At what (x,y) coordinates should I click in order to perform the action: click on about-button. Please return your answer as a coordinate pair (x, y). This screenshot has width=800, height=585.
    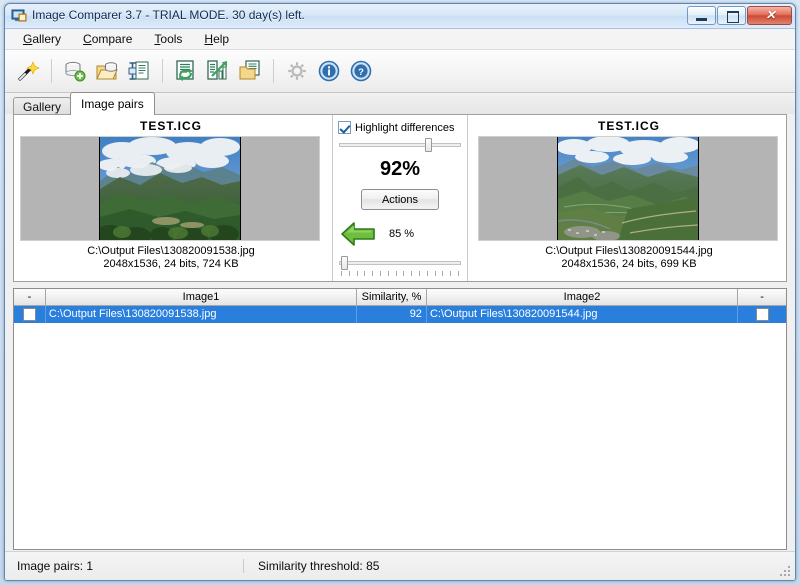
    Looking at the image, I should click on (329, 71).